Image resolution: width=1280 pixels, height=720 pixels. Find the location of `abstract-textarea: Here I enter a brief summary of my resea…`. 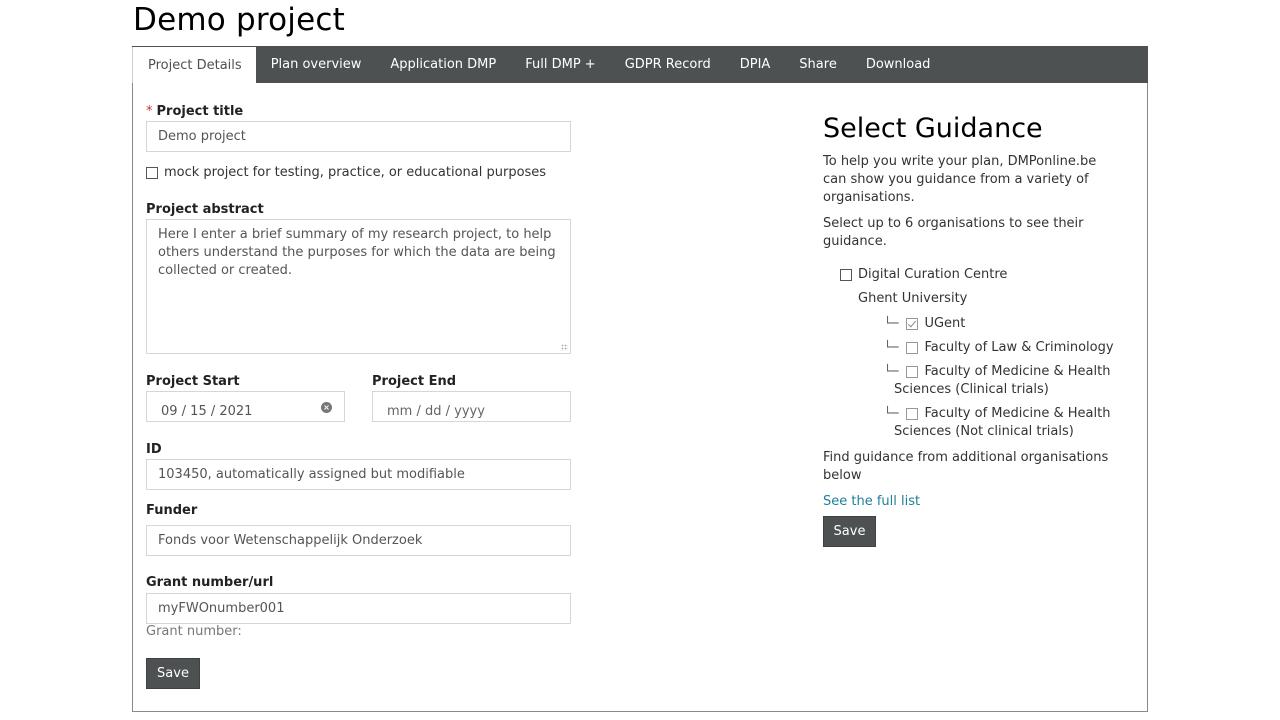

abstract-textarea: Here I enter a brief summary of my resea… is located at coordinates (358, 286).